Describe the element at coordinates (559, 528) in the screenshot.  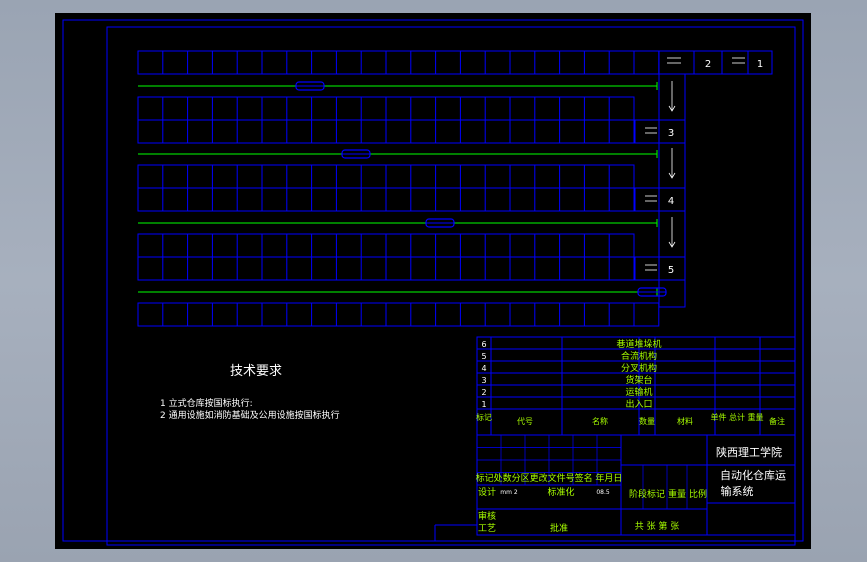
I see `approve-label: 批准` at that location.